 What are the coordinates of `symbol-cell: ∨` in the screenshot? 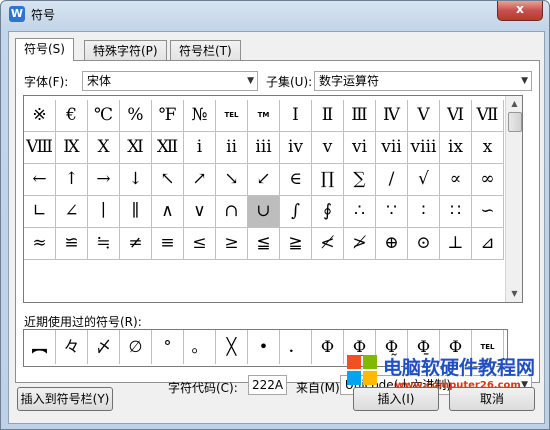 It's located at (200, 212).